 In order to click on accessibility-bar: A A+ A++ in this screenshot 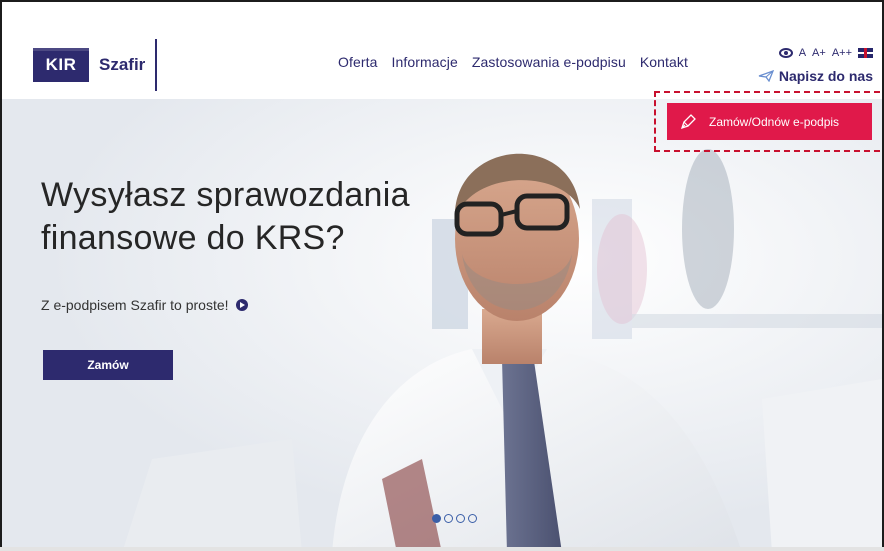, I will do `click(825, 53)`.